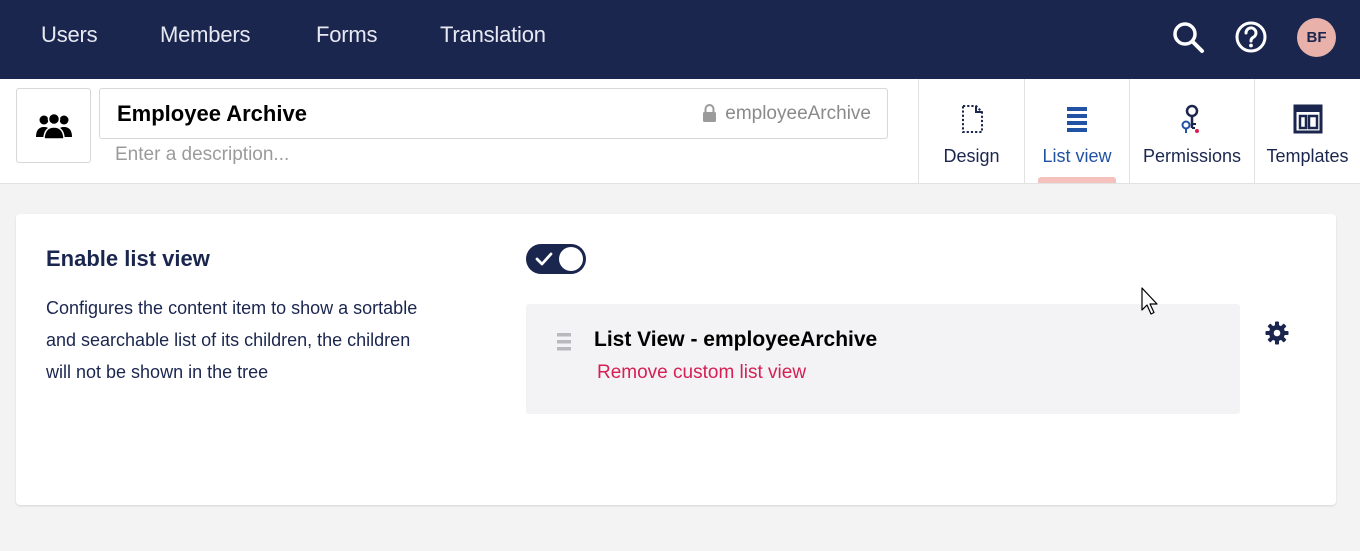 This screenshot has width=1360, height=551. Describe the element at coordinates (69, 35) in the screenshot. I see `nav-item-users: Users` at that location.